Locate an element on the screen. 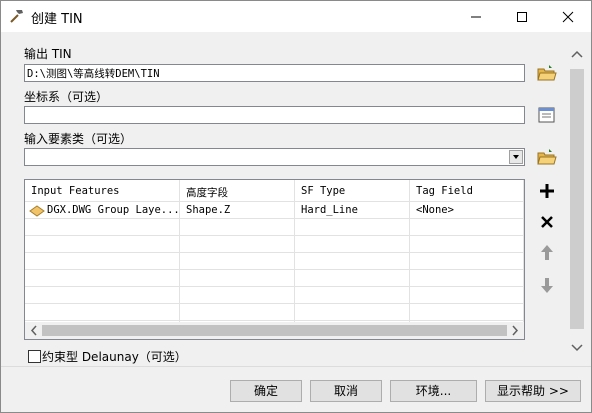 The image size is (592, 413). window-title: 创建 TIN is located at coordinates (57, 19).